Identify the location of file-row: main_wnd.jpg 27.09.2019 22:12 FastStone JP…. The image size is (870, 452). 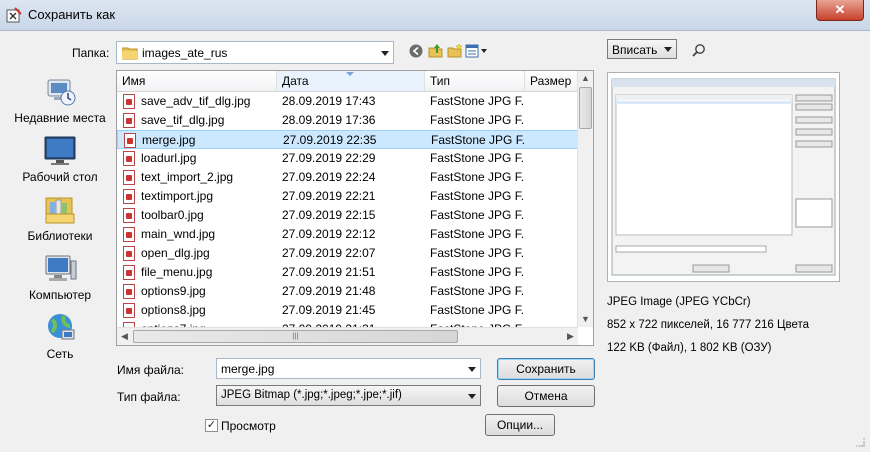
(348, 234).